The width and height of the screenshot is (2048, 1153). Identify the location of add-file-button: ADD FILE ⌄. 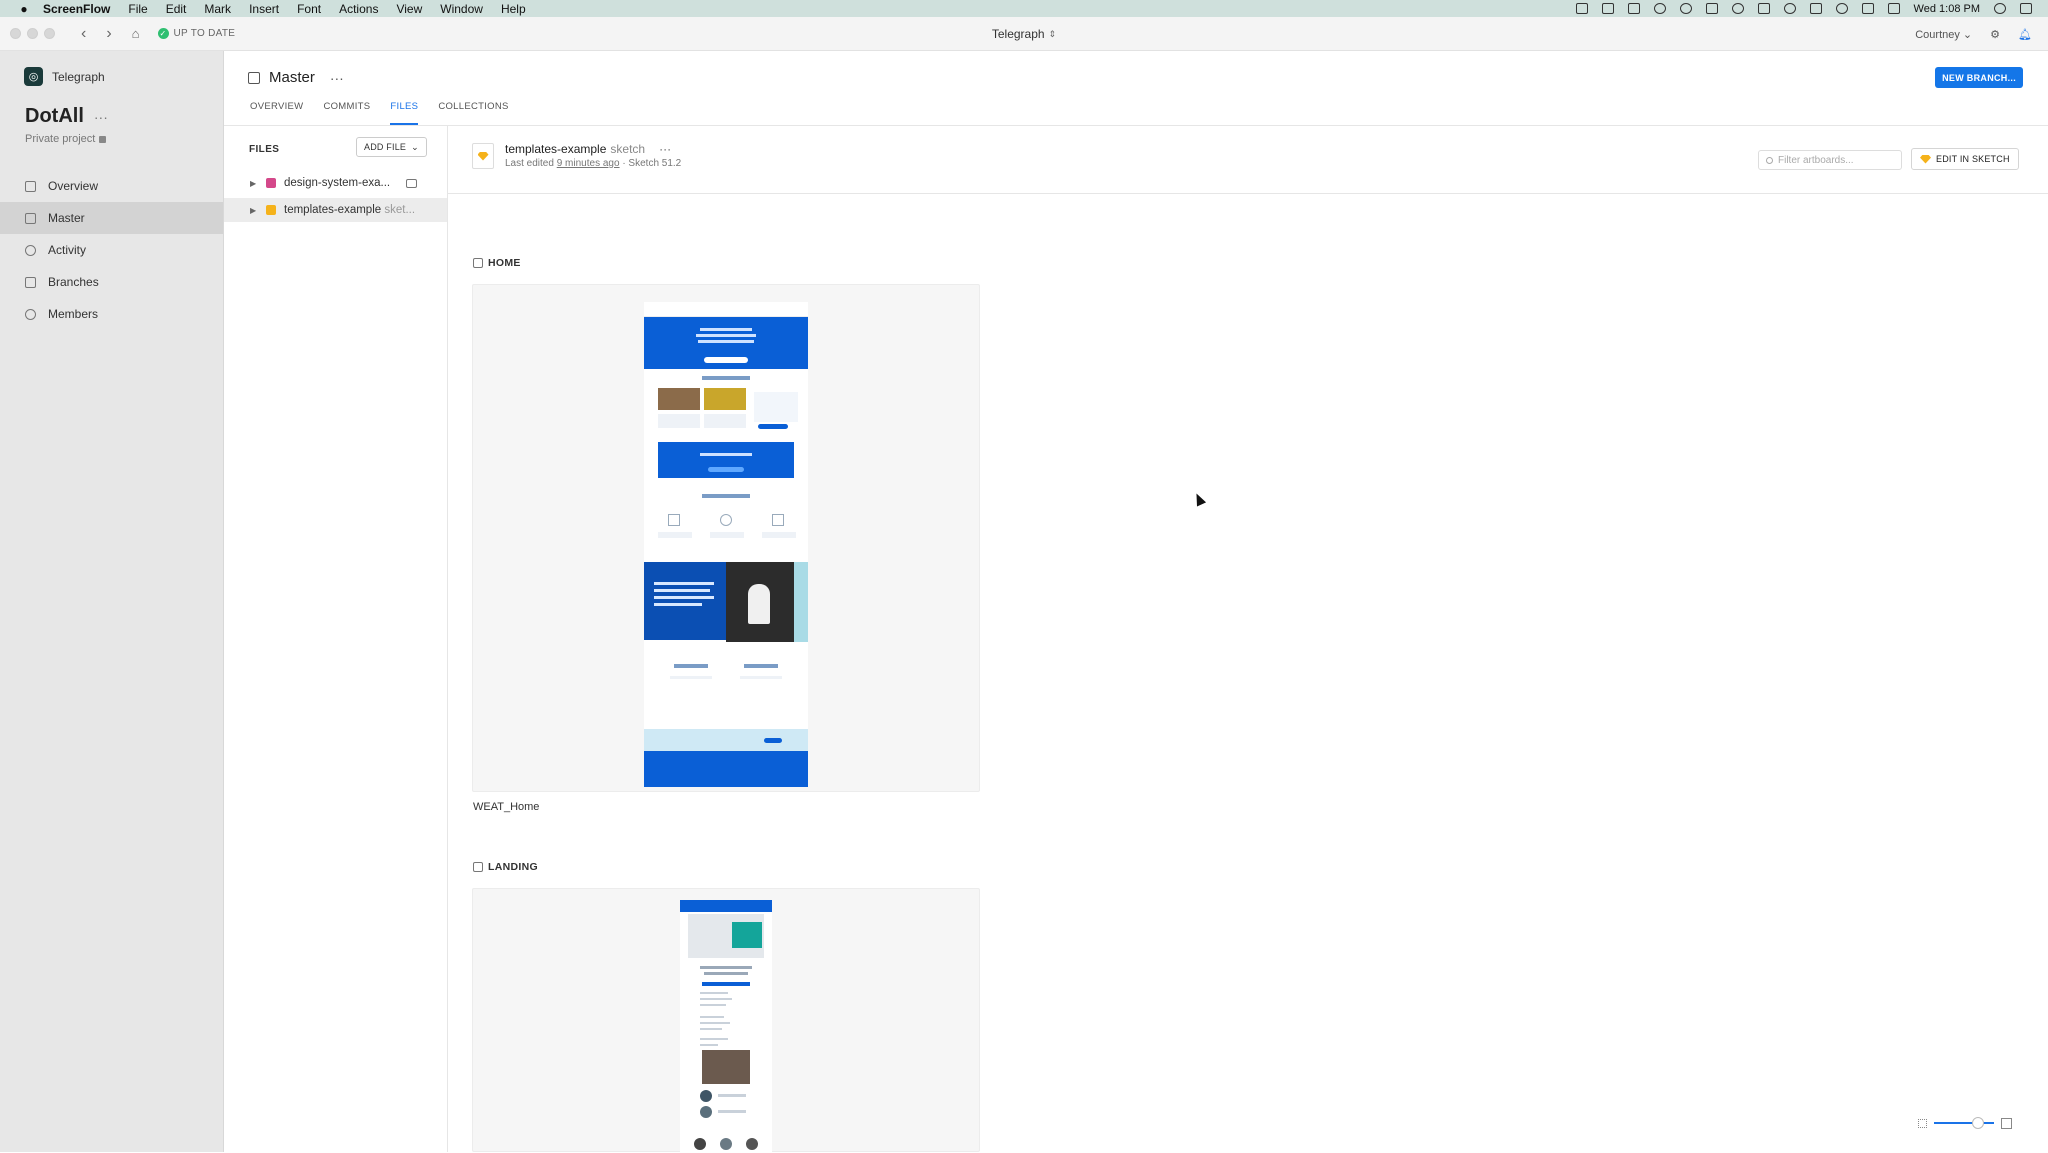
(391, 147).